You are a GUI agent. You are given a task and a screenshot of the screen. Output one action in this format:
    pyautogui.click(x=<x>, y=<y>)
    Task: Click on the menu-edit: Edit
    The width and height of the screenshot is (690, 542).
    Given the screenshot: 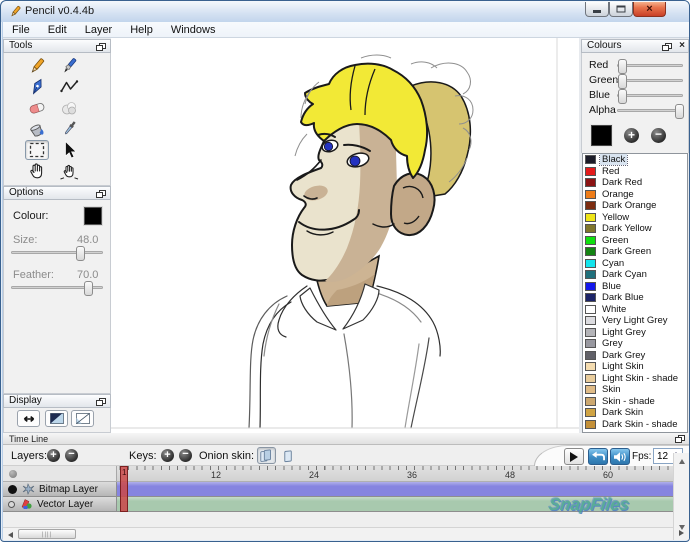 What is the action you would take?
    pyautogui.click(x=57, y=30)
    